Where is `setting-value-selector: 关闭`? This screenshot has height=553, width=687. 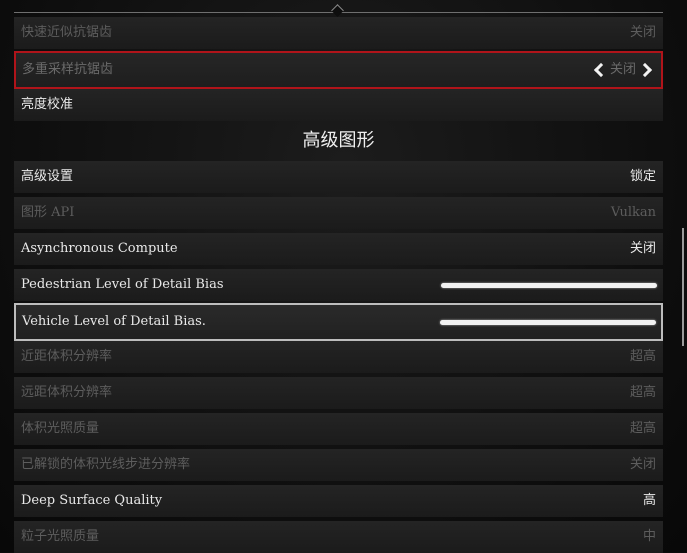
setting-value-selector: 关闭 is located at coordinates (623, 70).